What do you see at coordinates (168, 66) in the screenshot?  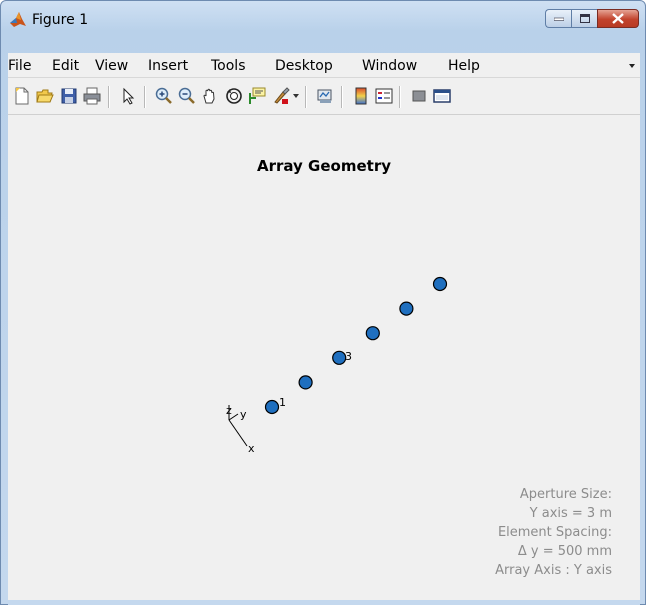 I see `menu-insert: Insert` at bounding box center [168, 66].